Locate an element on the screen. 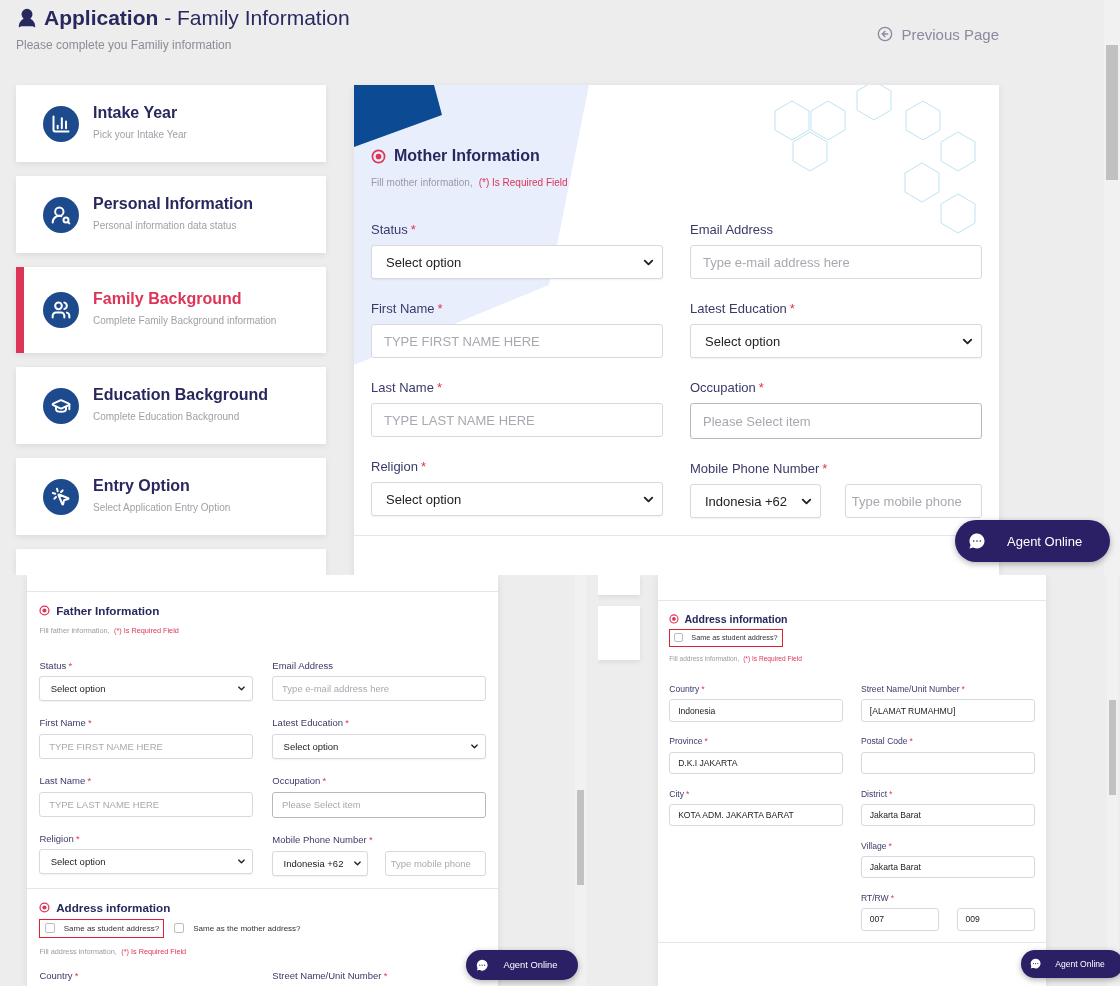 The image size is (1120, 986). field-label: Postal Code * is located at coordinates (887, 741).